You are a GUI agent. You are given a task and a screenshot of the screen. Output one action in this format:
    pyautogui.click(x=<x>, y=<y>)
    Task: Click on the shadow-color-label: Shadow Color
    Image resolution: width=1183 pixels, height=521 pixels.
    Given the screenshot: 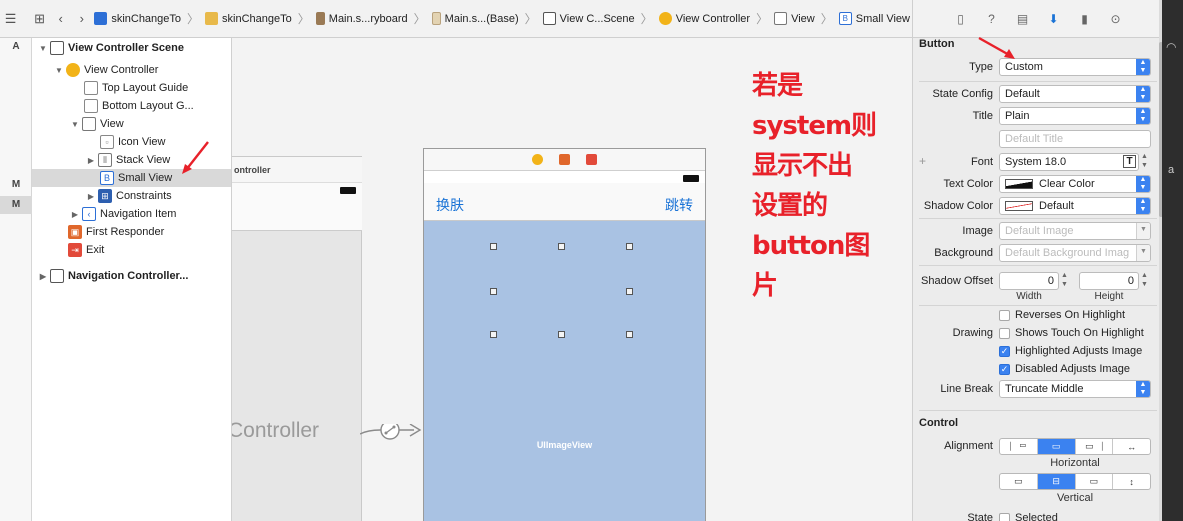 What is the action you would take?
    pyautogui.click(x=958, y=206)
    